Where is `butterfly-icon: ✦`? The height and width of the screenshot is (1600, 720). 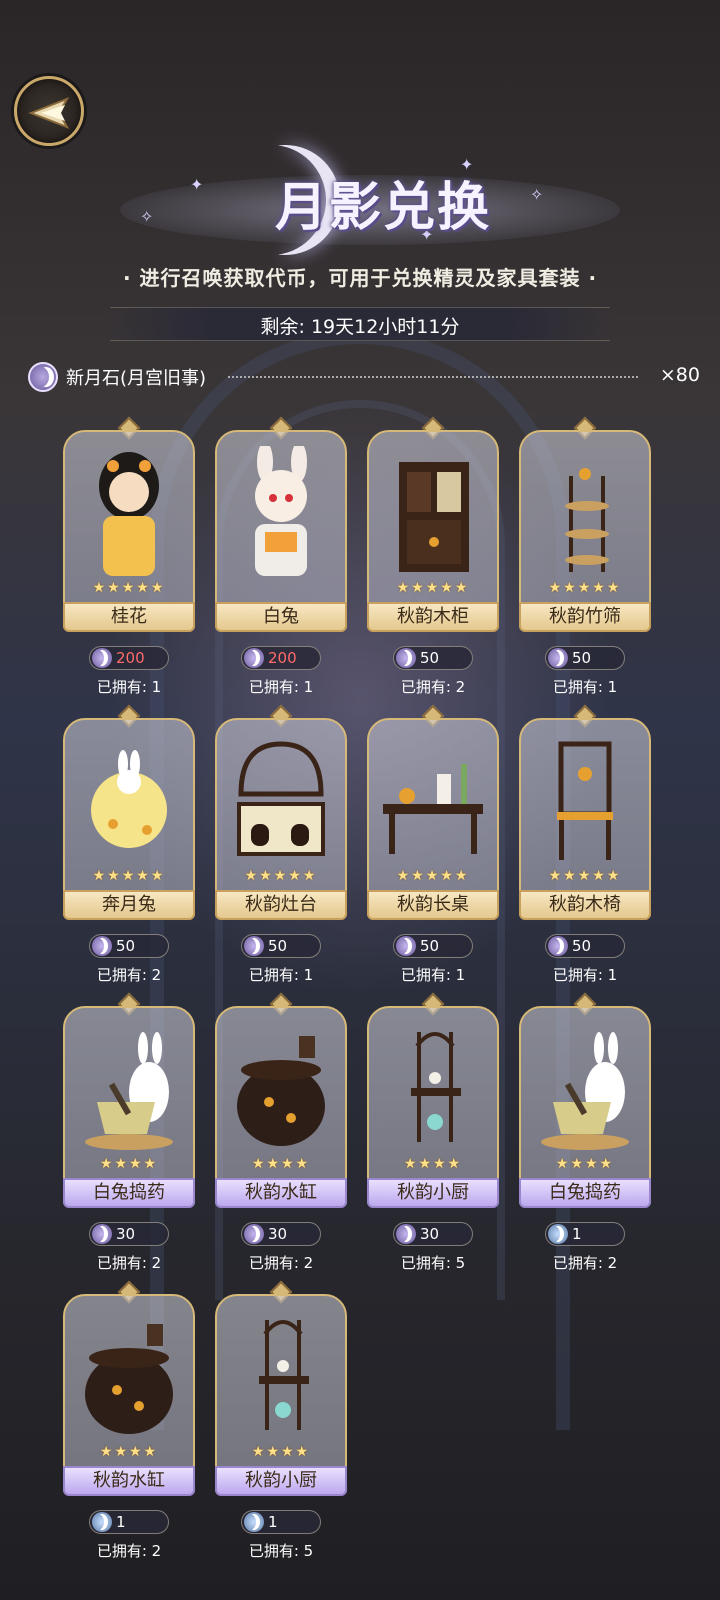 butterfly-icon: ✦ is located at coordinates (197, 184).